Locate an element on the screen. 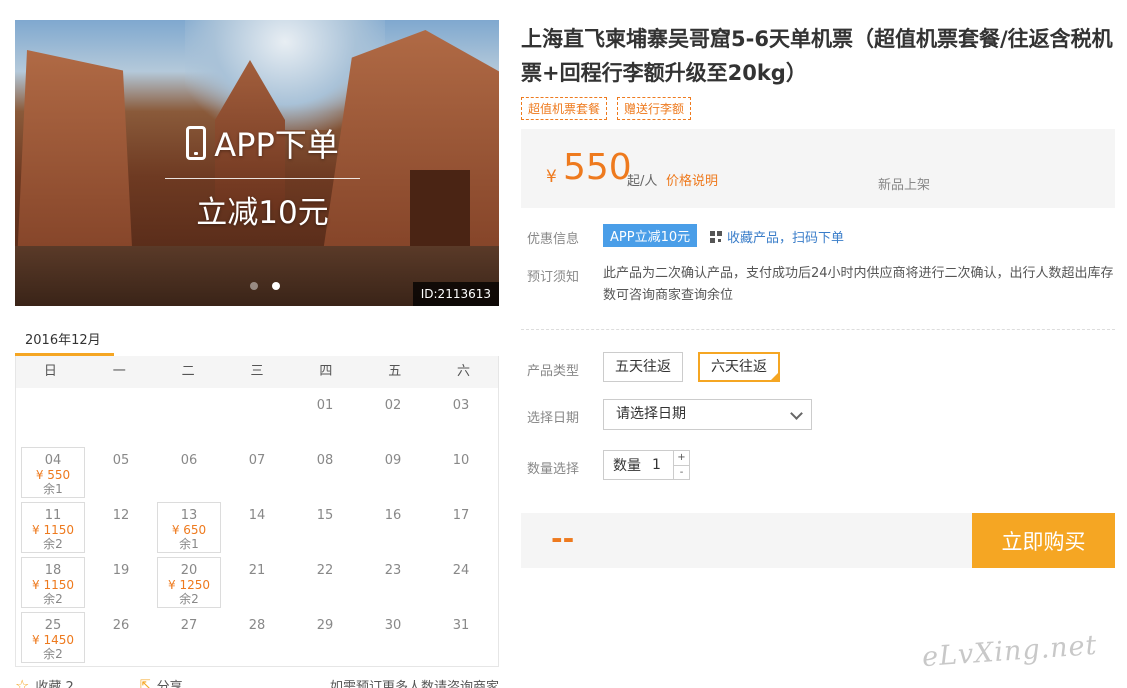  calendar-day: 08 is located at coordinates (325, 472).